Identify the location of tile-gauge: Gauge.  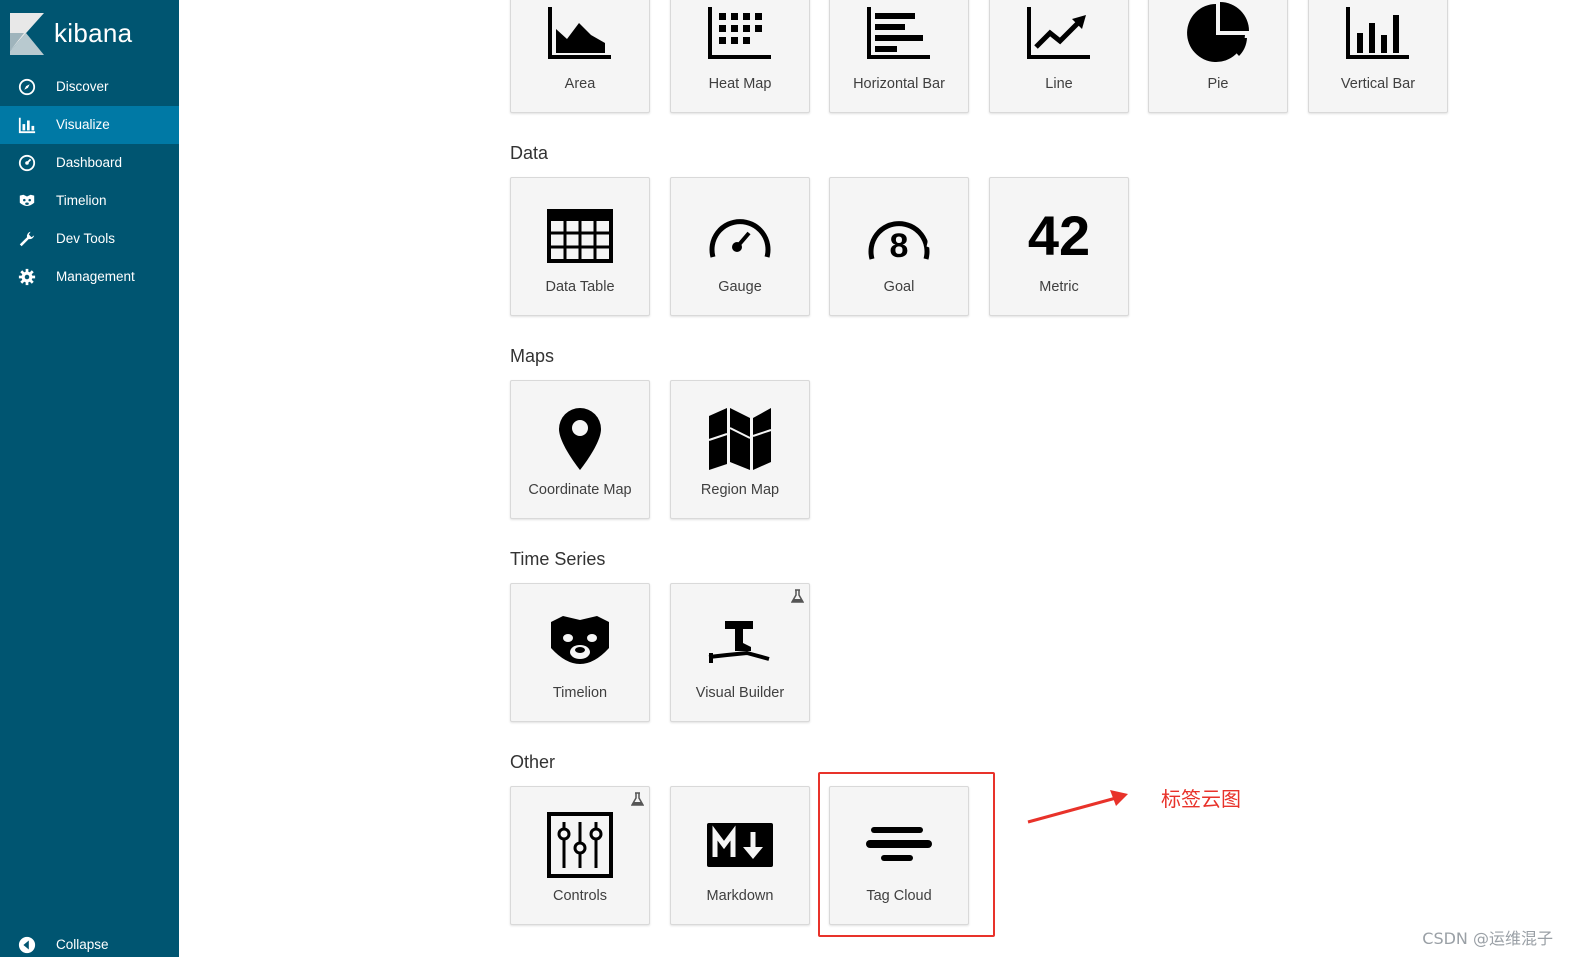
(740, 246).